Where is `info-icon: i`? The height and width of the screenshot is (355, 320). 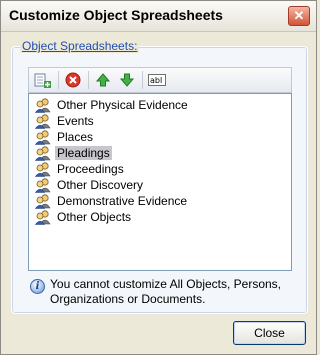 info-icon: i is located at coordinates (37, 286).